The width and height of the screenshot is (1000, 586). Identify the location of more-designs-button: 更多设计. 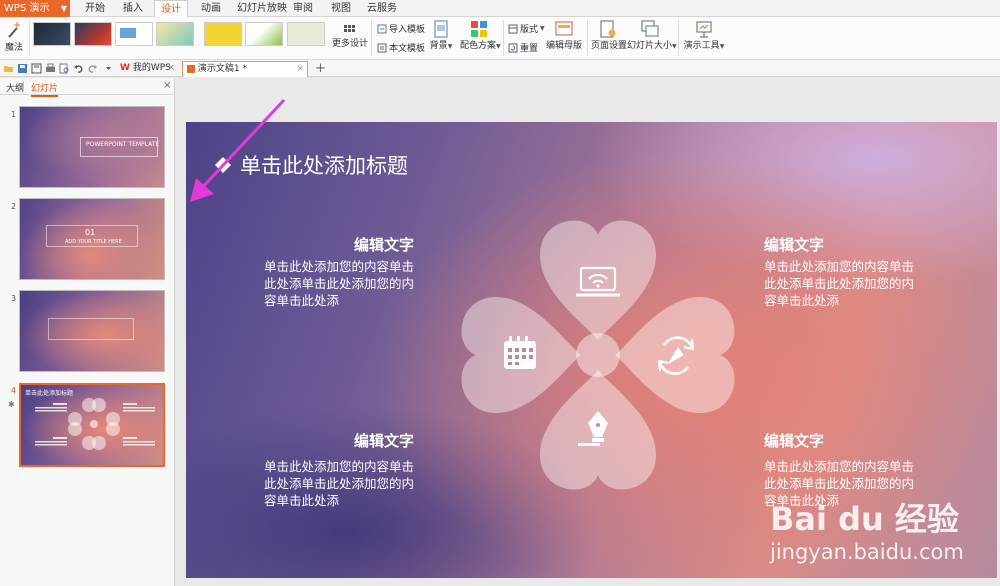
(350, 36).